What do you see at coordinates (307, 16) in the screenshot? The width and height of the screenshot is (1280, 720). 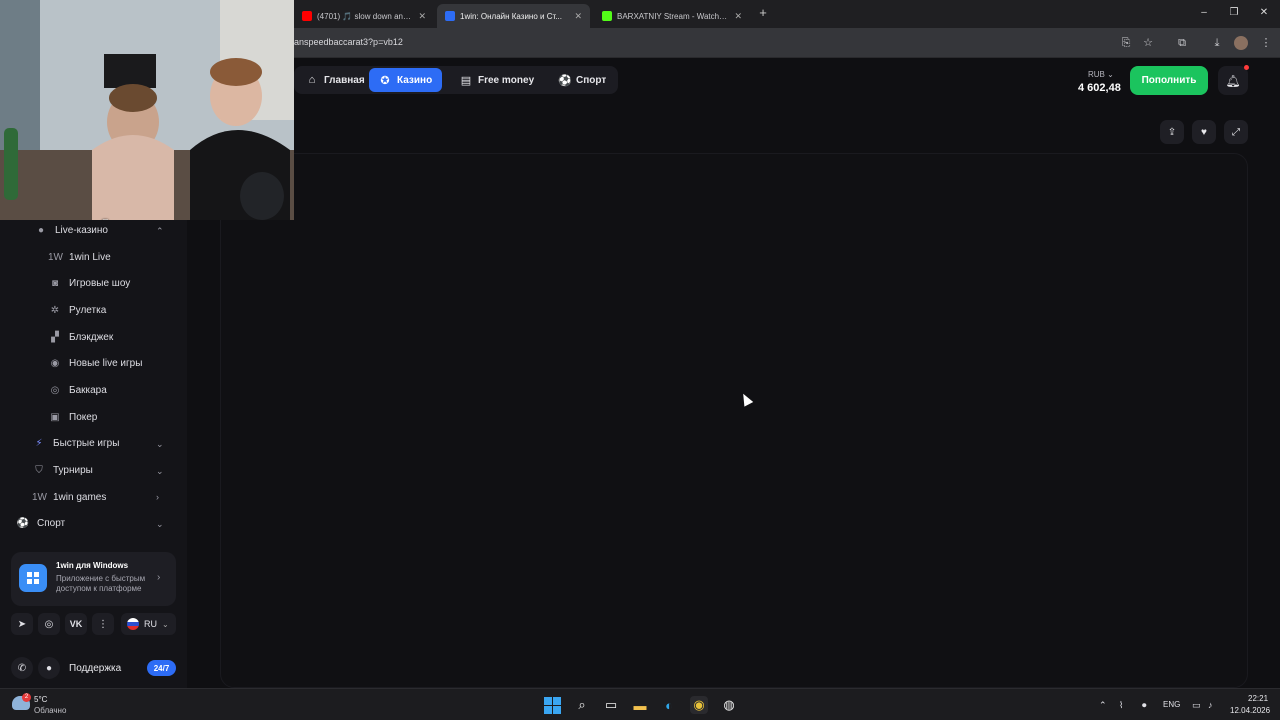 I see `youtube-favicon-icon` at bounding box center [307, 16].